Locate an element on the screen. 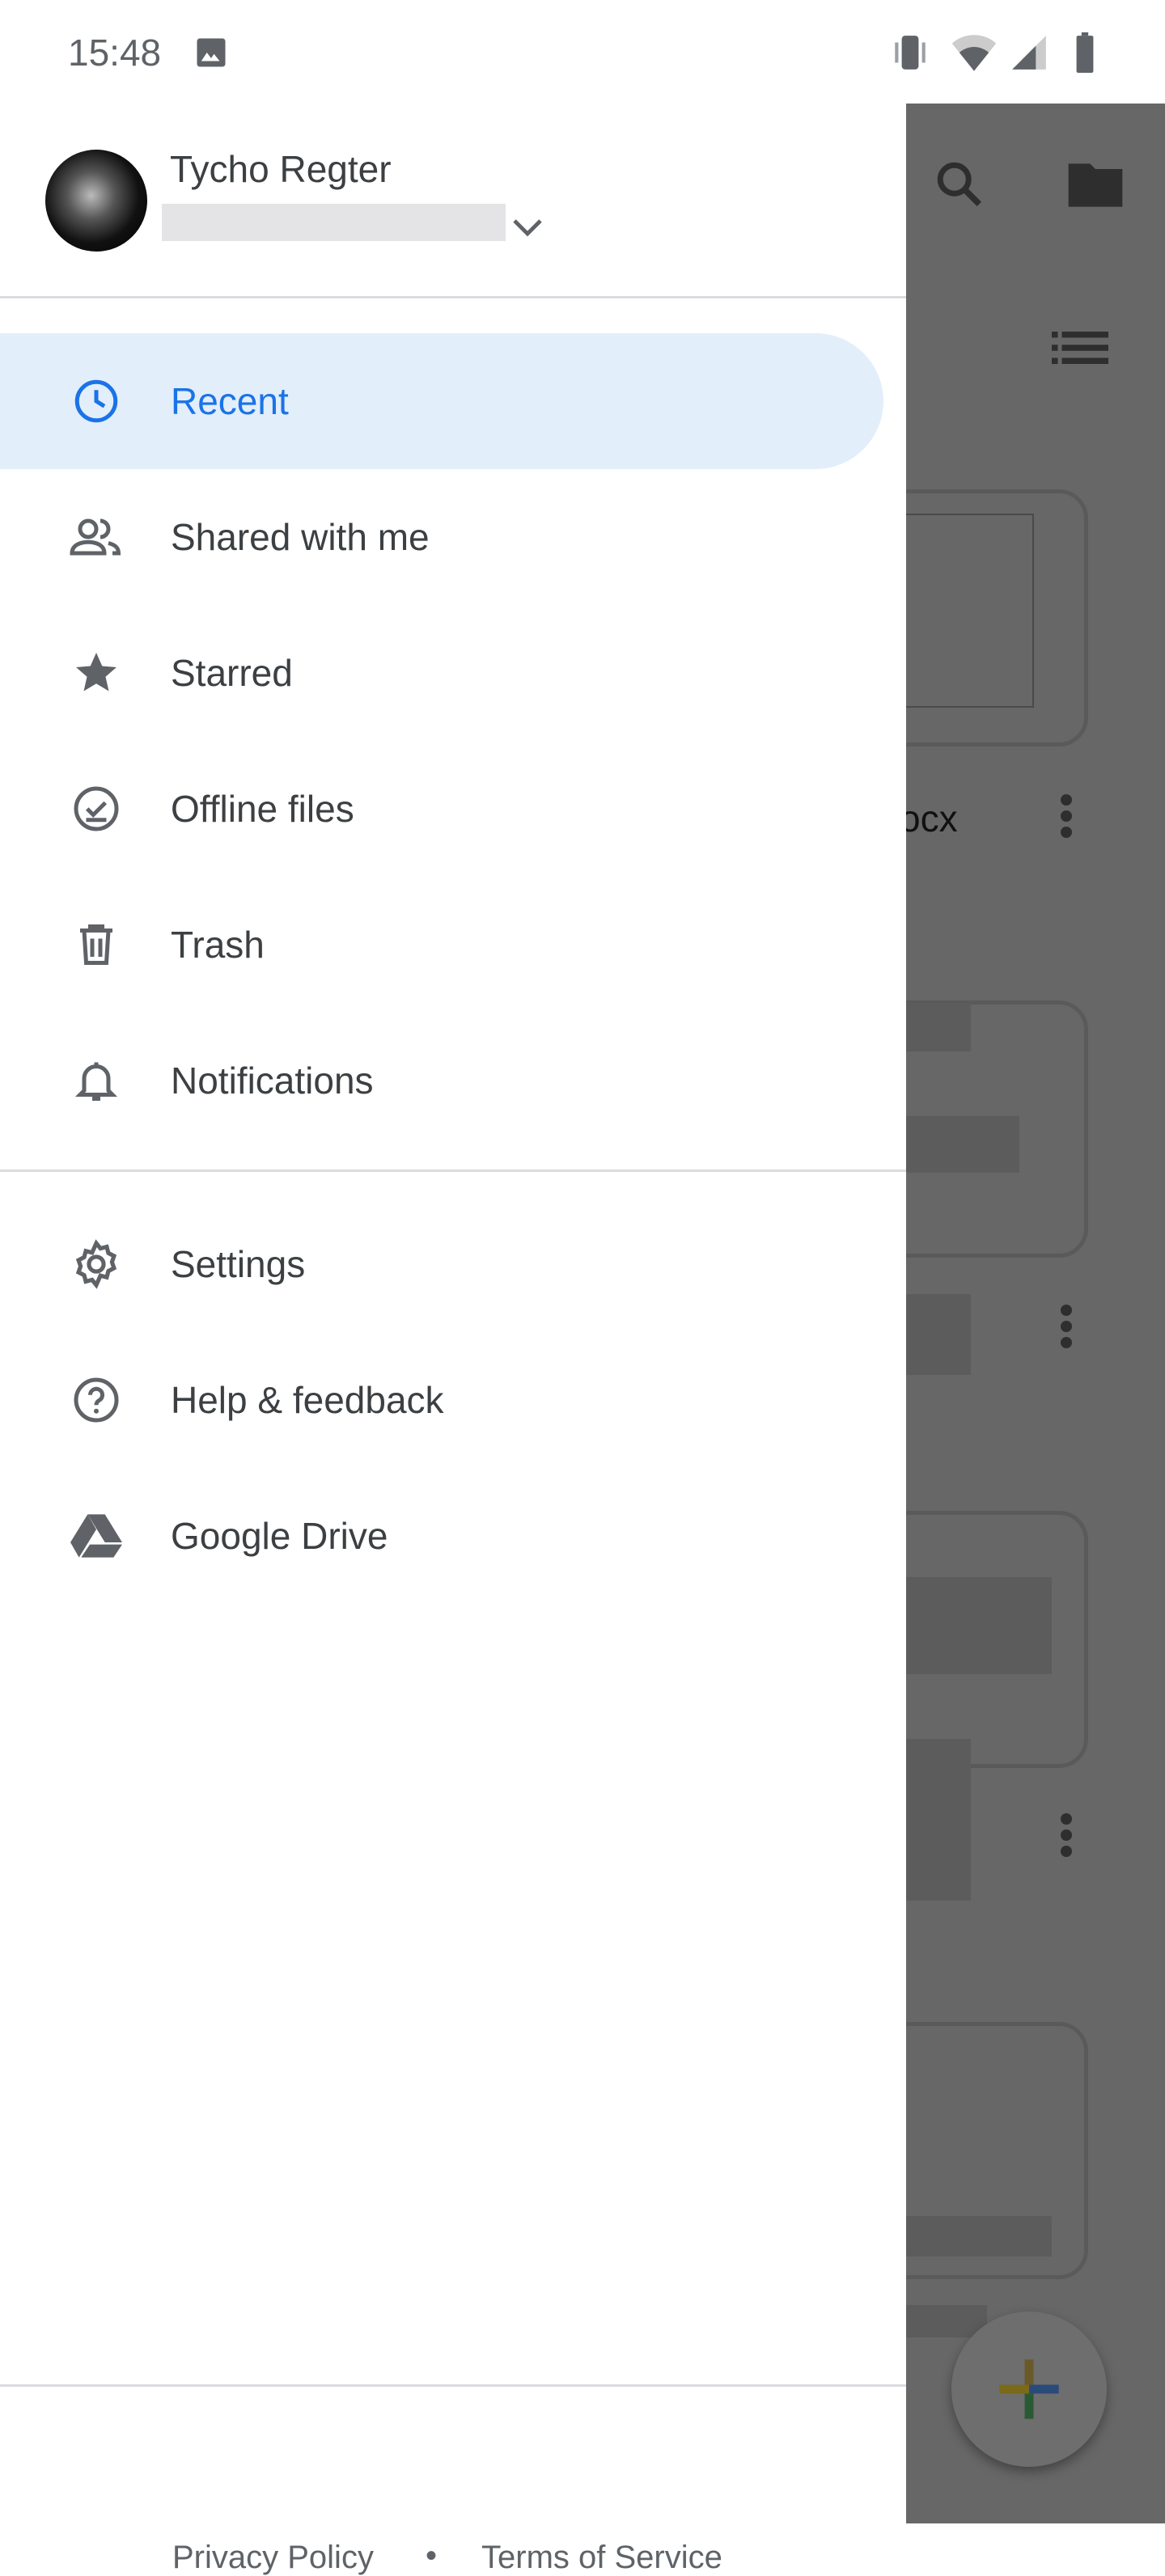  nav-item-trash: Trash is located at coordinates (441, 945).